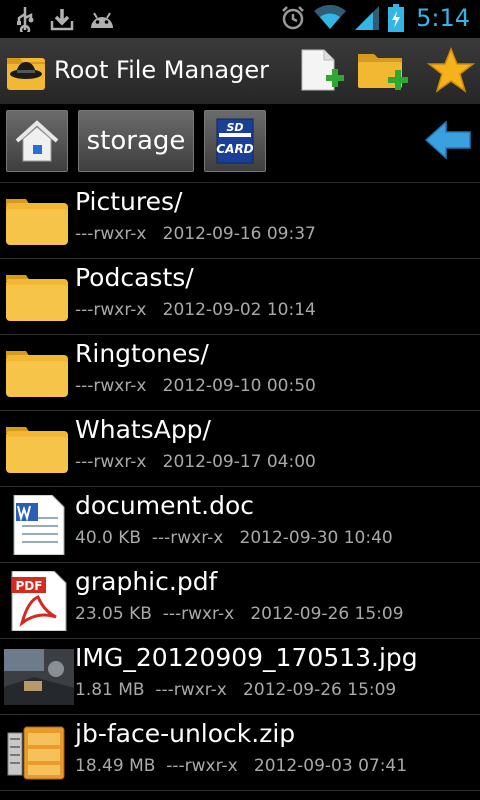 The width and height of the screenshot is (480, 800). Describe the element at coordinates (195, 234) in the screenshot. I see `file-meta: ---rwxr-x 2012-09-16 09:37` at that location.